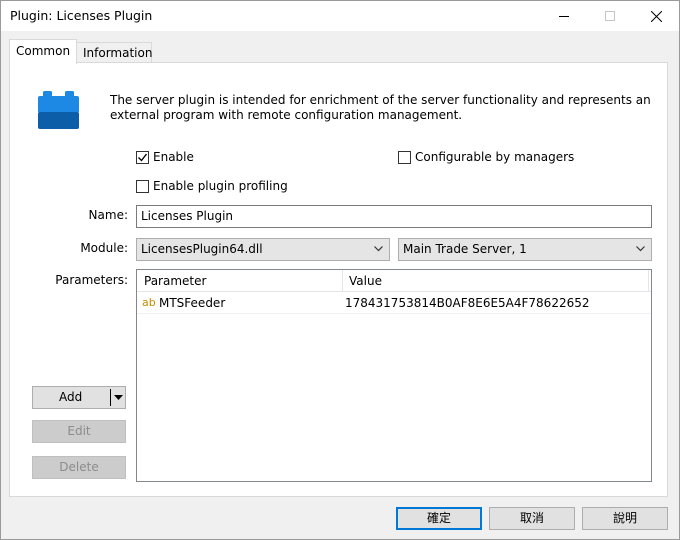  Describe the element at coordinates (118, 398) in the screenshot. I see `dropdown-arrow-icon` at that location.